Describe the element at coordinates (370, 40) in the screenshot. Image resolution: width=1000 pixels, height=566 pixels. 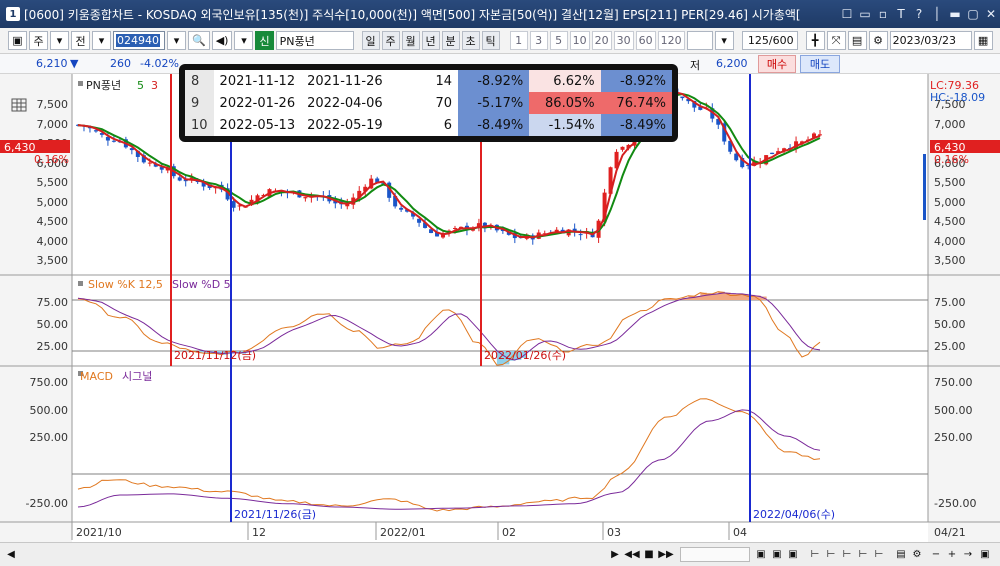
I see `period-tab-daily: 일` at that location.